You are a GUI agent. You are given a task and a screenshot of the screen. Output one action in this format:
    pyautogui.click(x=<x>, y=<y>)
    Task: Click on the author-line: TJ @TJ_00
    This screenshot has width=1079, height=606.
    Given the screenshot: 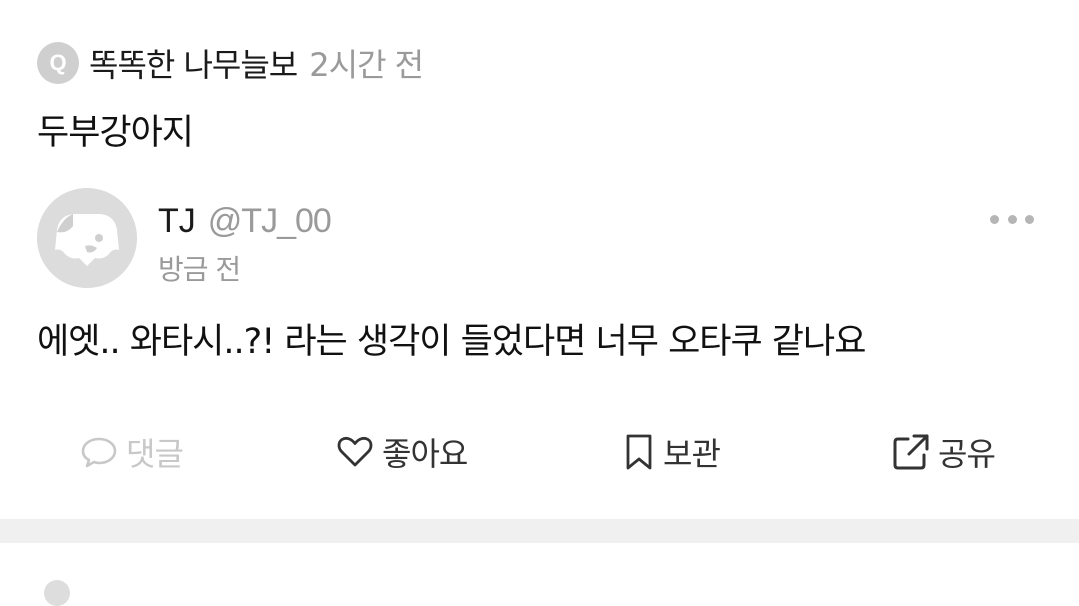 What is the action you would take?
    pyautogui.click(x=245, y=221)
    